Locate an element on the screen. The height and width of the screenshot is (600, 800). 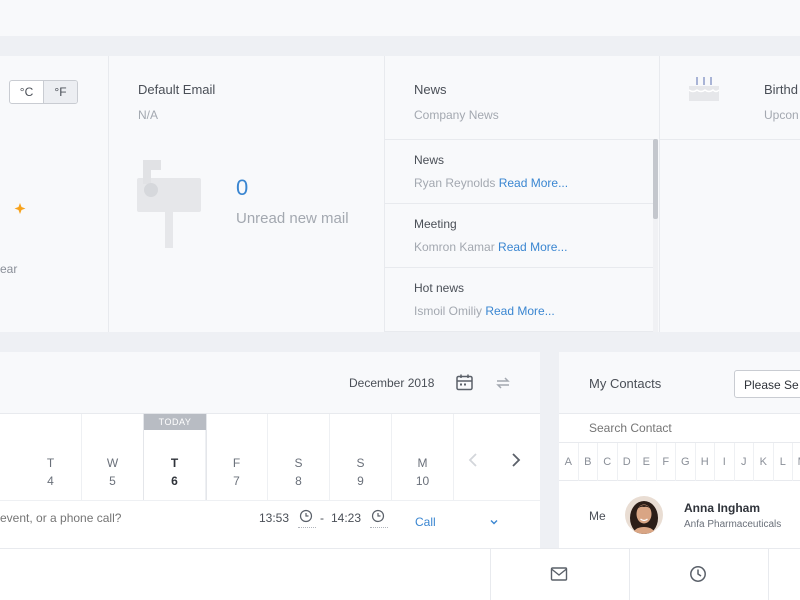
calendar-day: W 5 is located at coordinates (113, 457).